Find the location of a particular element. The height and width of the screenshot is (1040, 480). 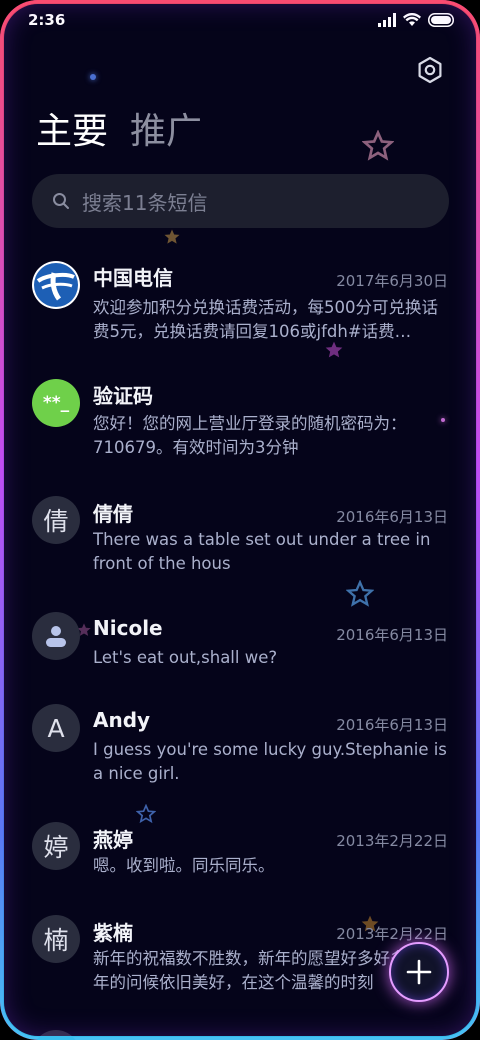

wifi-icon is located at coordinates (412, 19).